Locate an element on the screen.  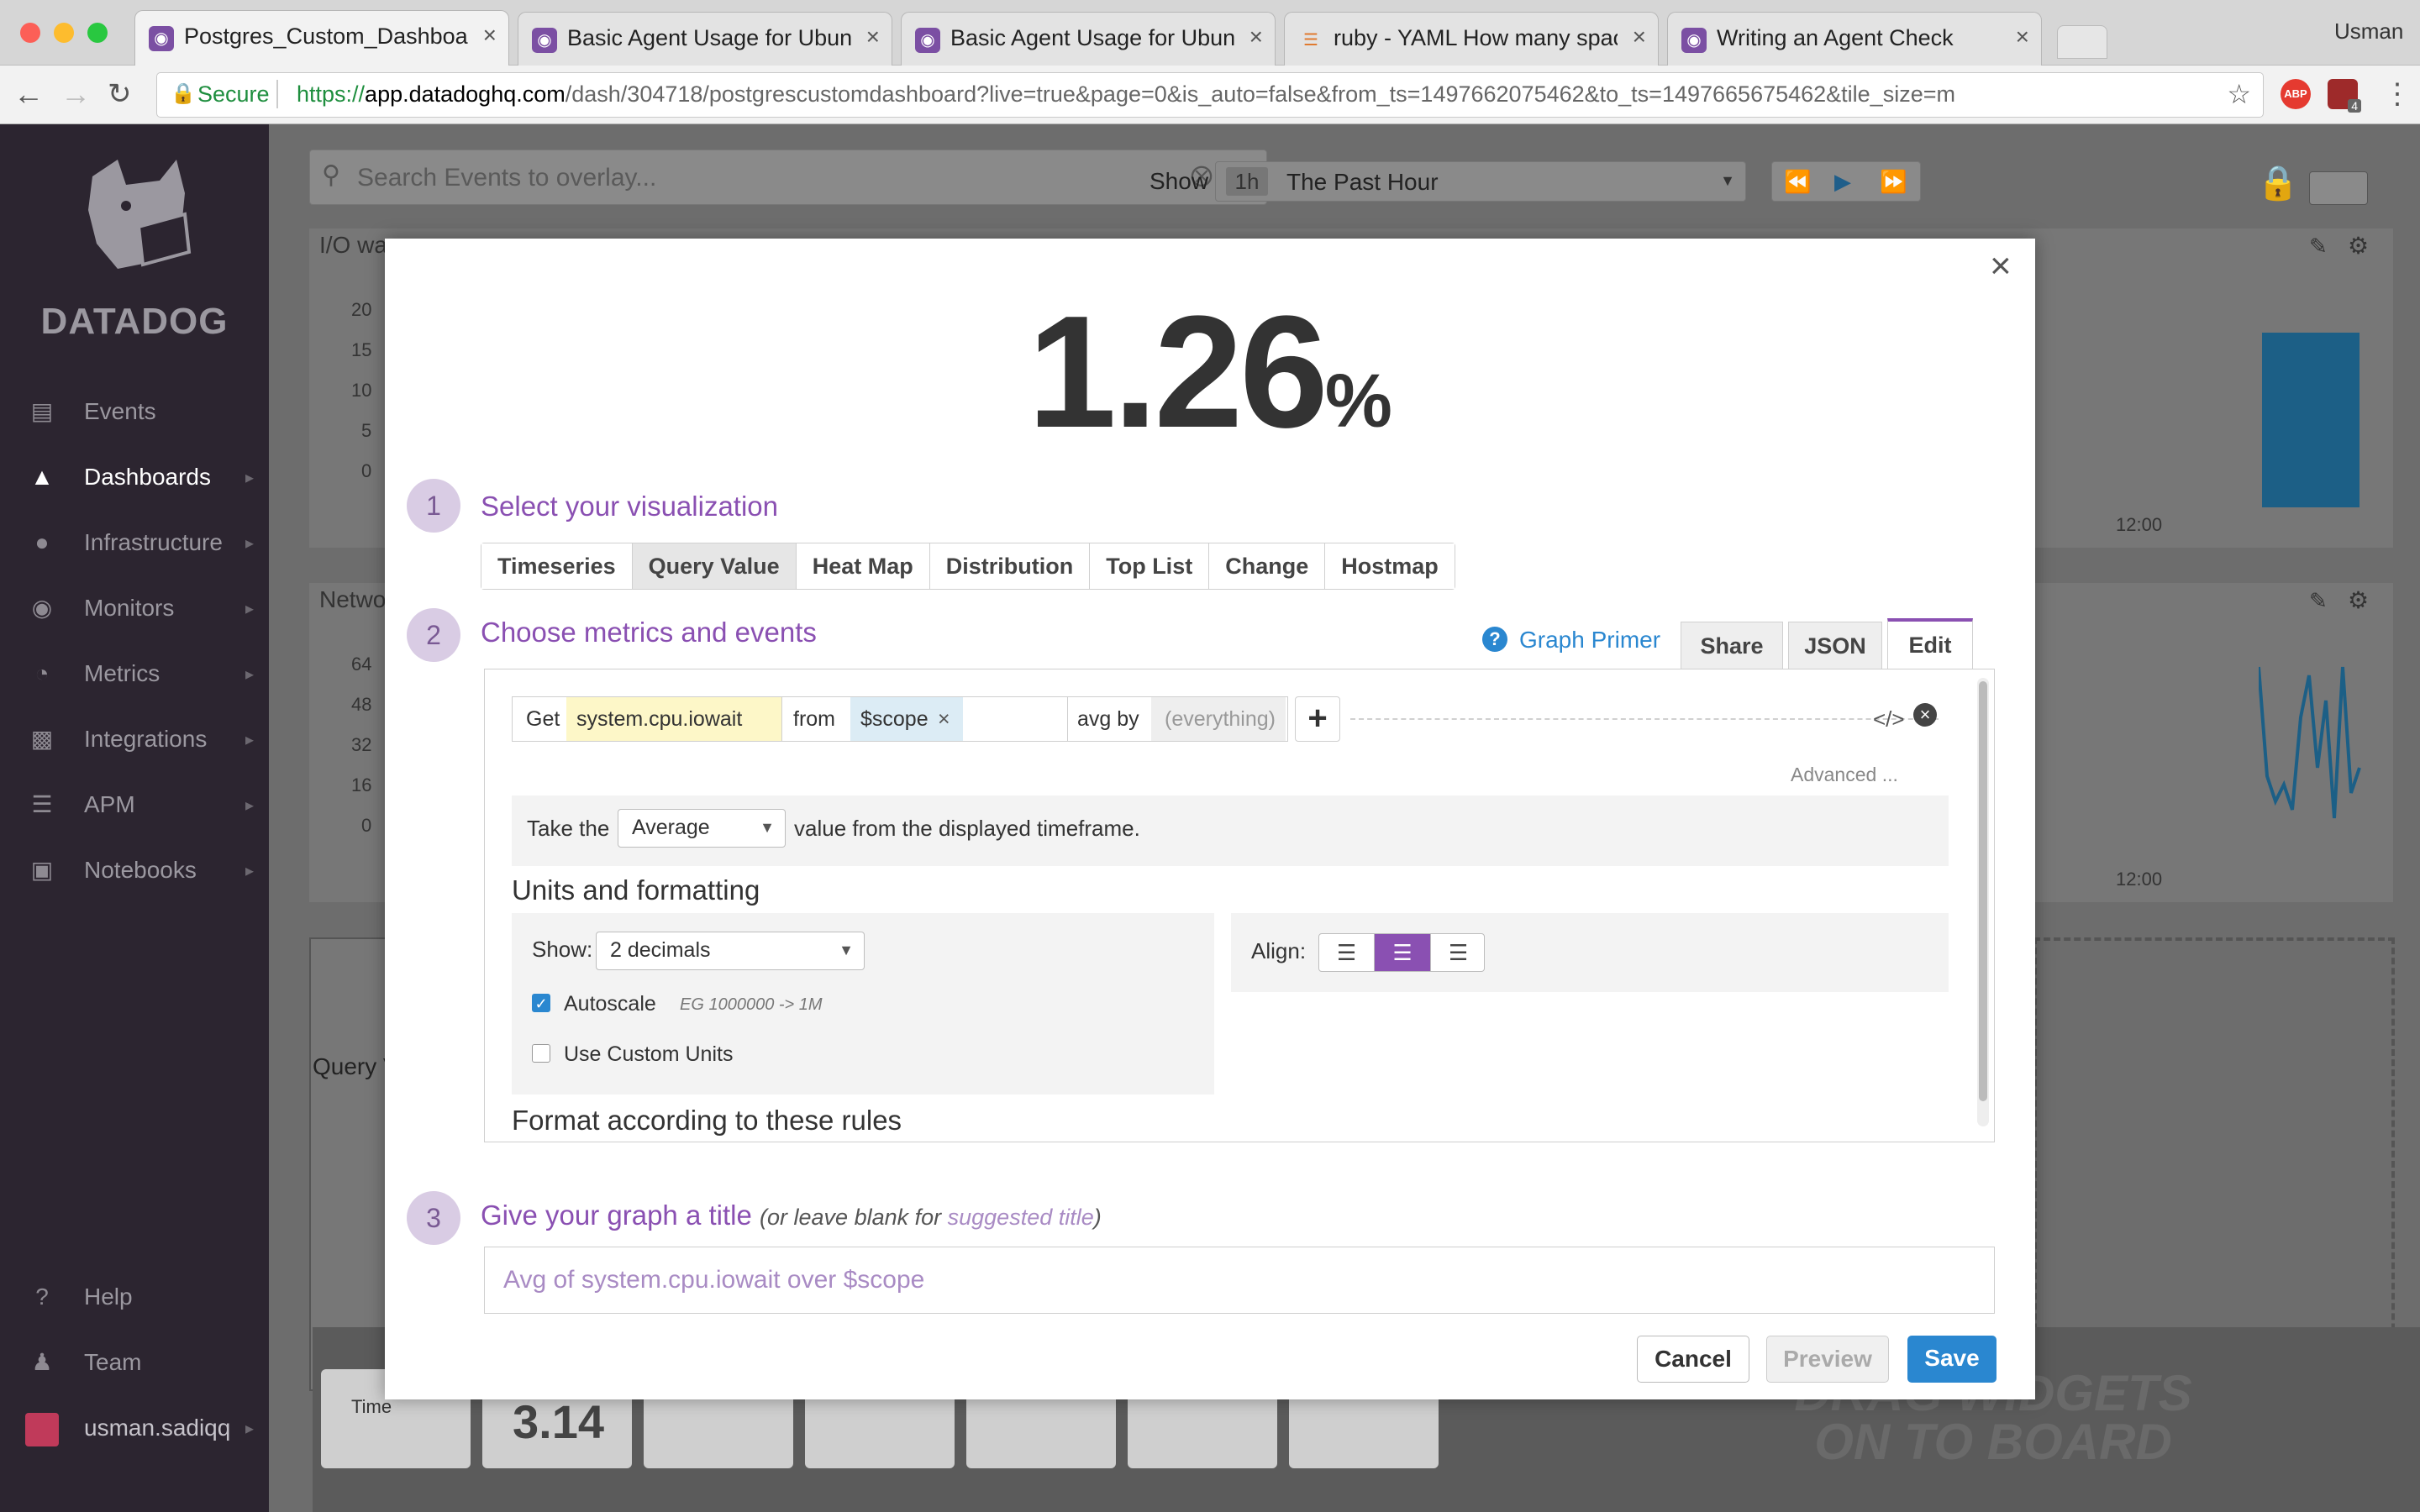
step-title: Select your visualization is located at coordinates (630, 506).